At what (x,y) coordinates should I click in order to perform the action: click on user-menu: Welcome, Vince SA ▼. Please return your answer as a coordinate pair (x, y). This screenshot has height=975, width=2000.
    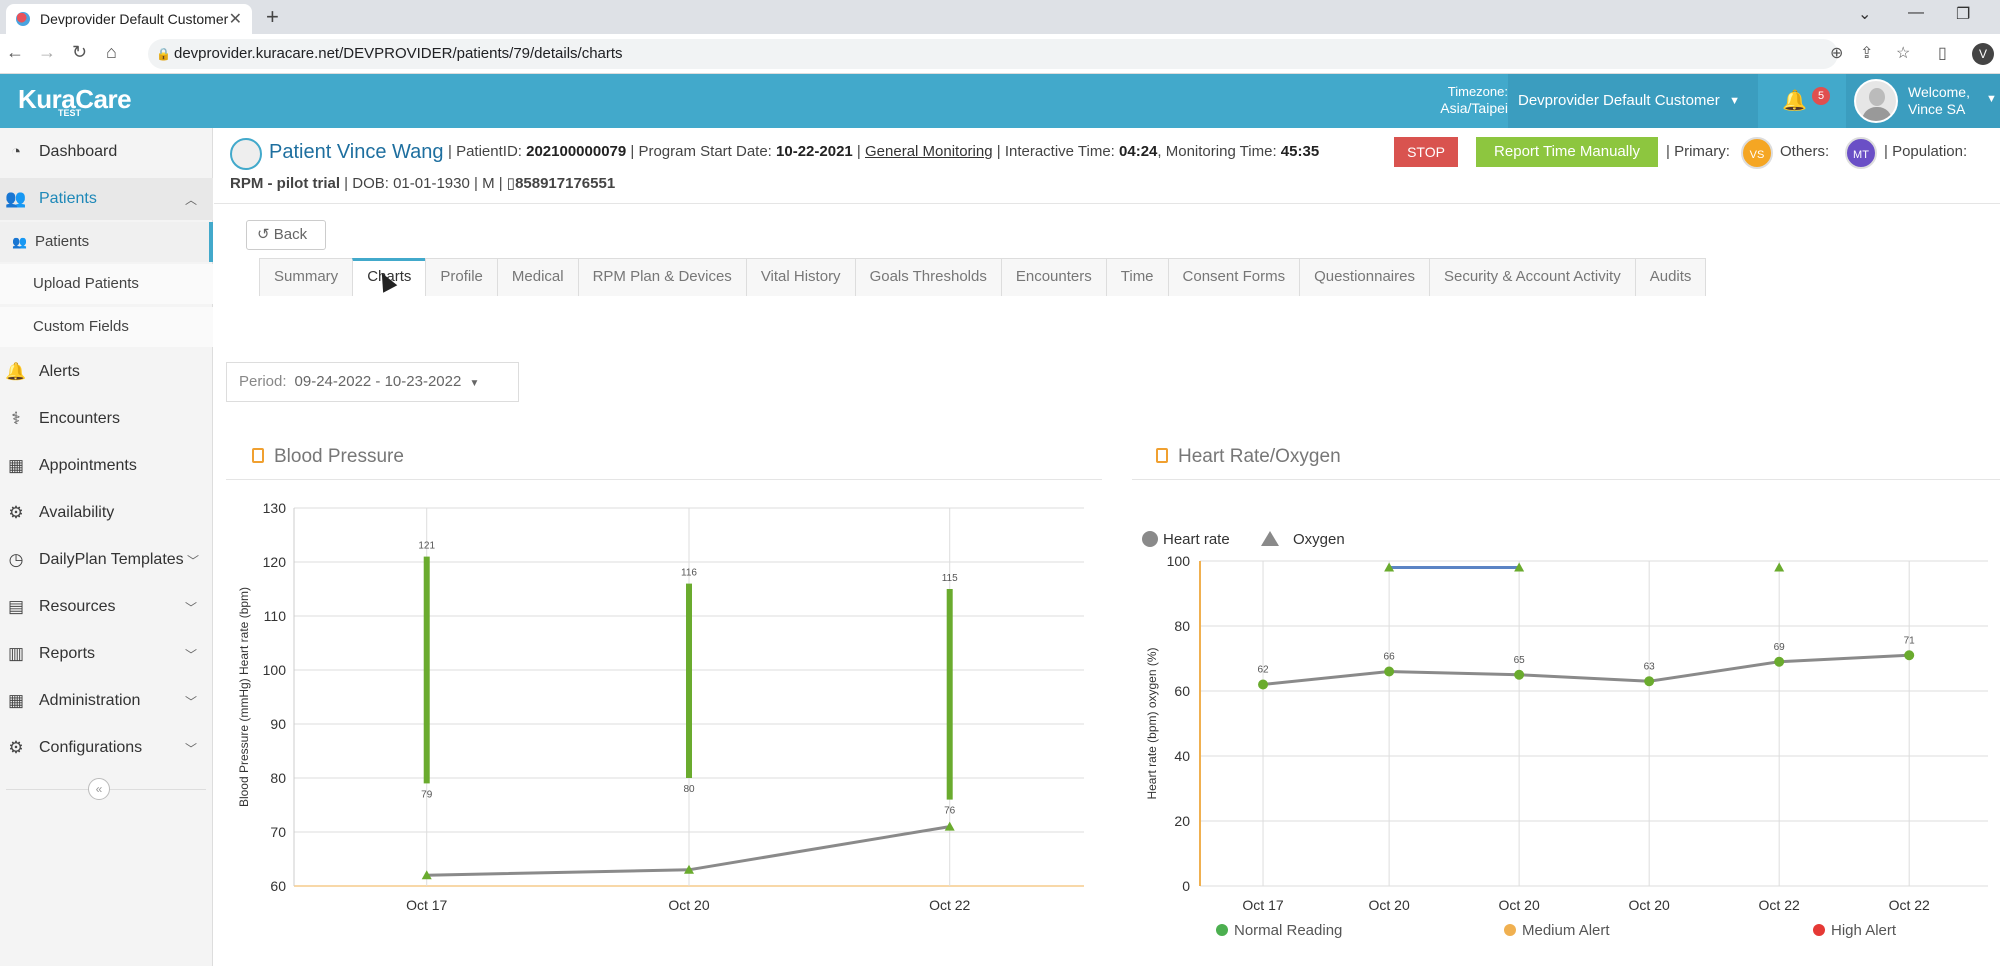
    Looking at the image, I should click on (1923, 101).